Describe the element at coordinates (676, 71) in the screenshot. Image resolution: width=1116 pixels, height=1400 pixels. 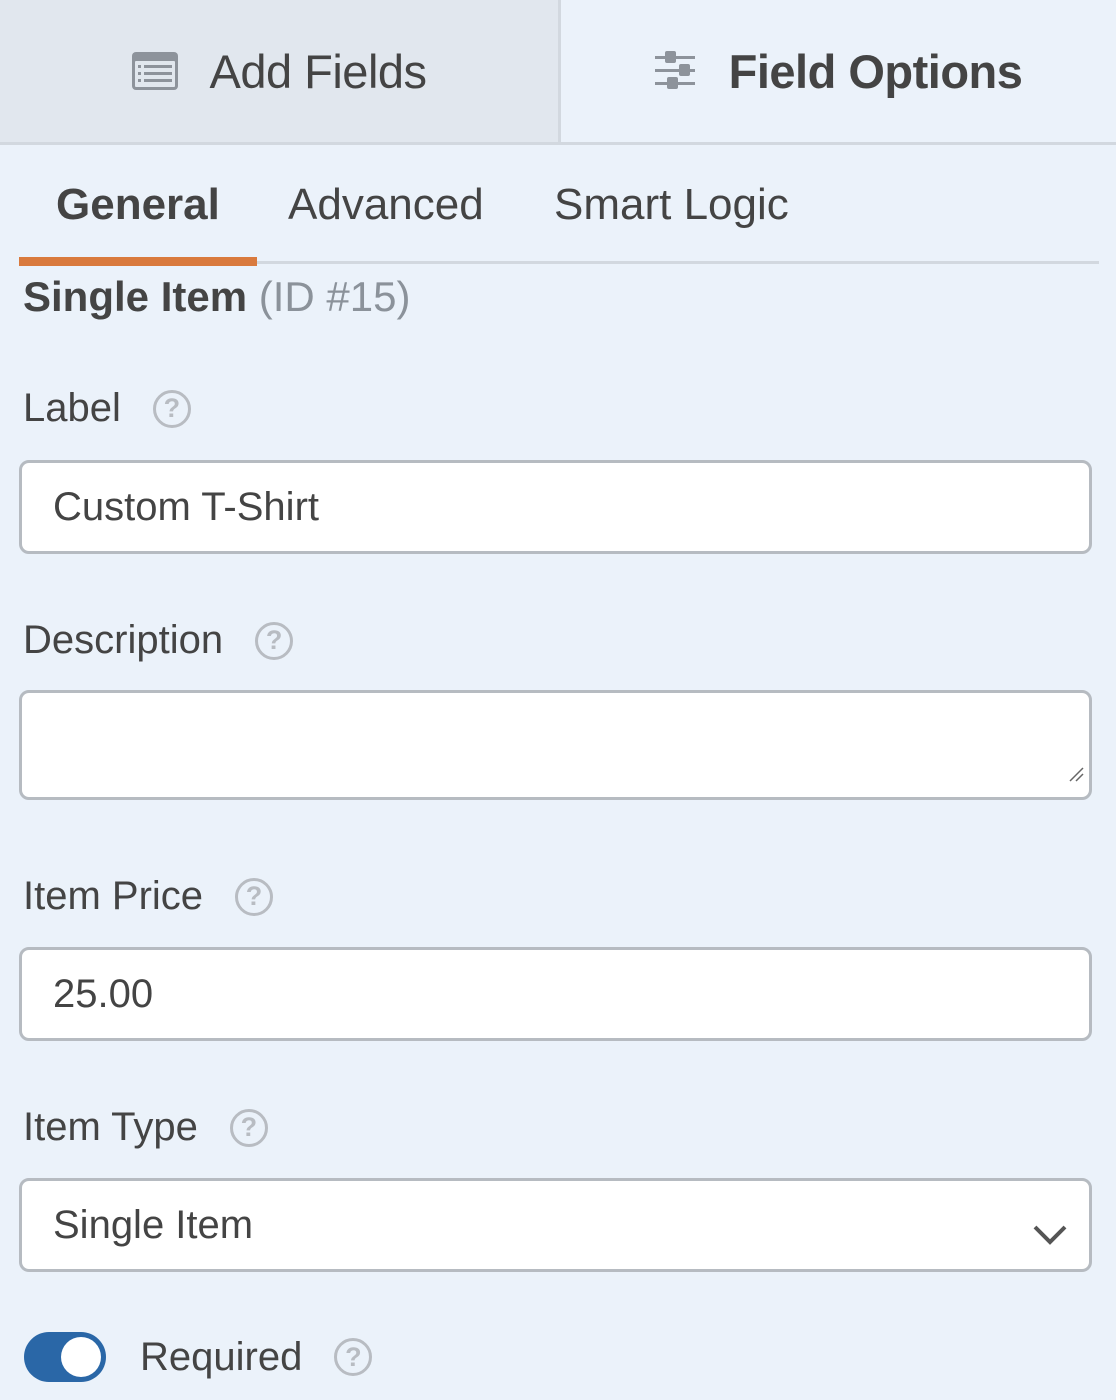
I see `sliders-icon` at that location.